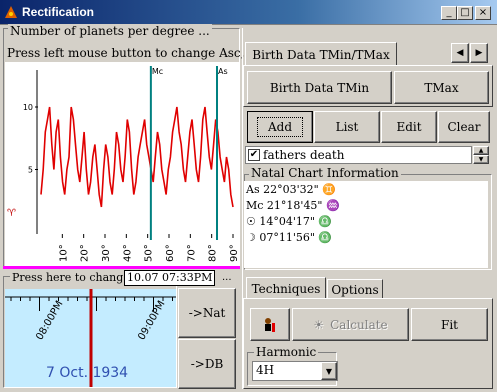 The width and height of the screenshot is (497, 392). Describe the element at coordinates (126, 53) in the screenshot. I see `press-asc-label: Press left mouse button to change Asc,` at that location.